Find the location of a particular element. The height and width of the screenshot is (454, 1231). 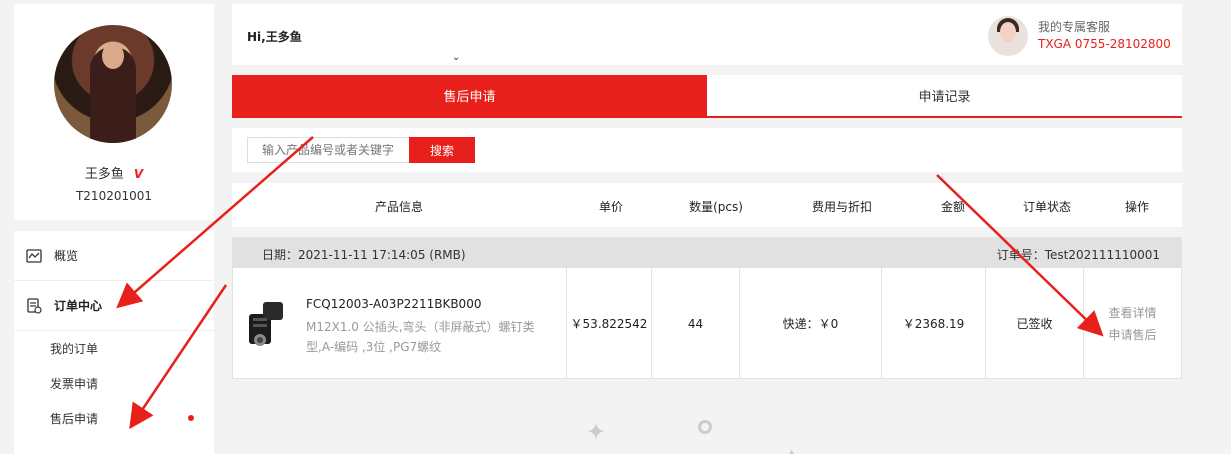

username: 王多鱼 is located at coordinates (104, 174).